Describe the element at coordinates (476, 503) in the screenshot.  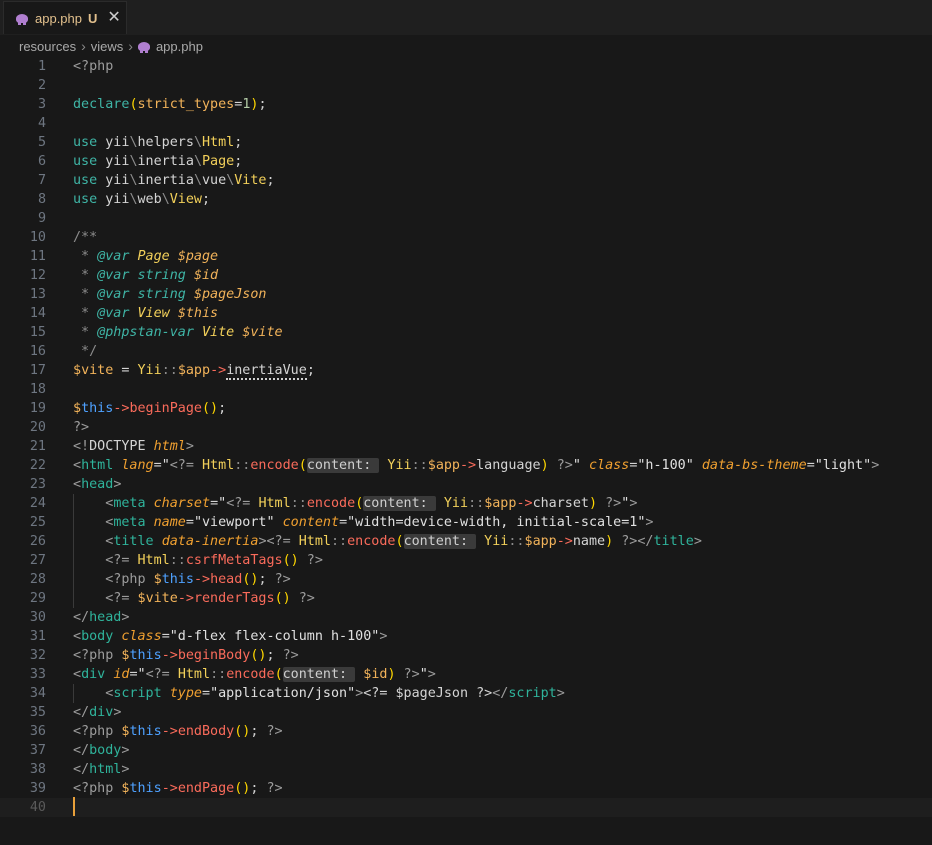
I see `code-token: ::` at that location.